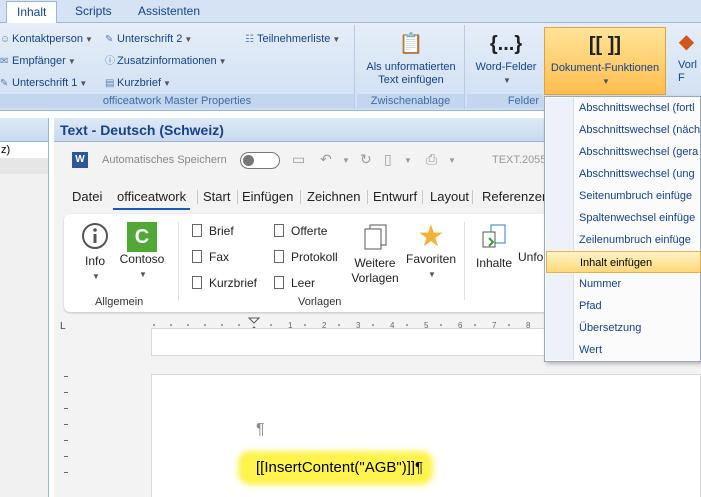 Image resolution: width=701 pixels, height=497 pixels. I want to click on group-label: Allgemein, so click(119, 302).